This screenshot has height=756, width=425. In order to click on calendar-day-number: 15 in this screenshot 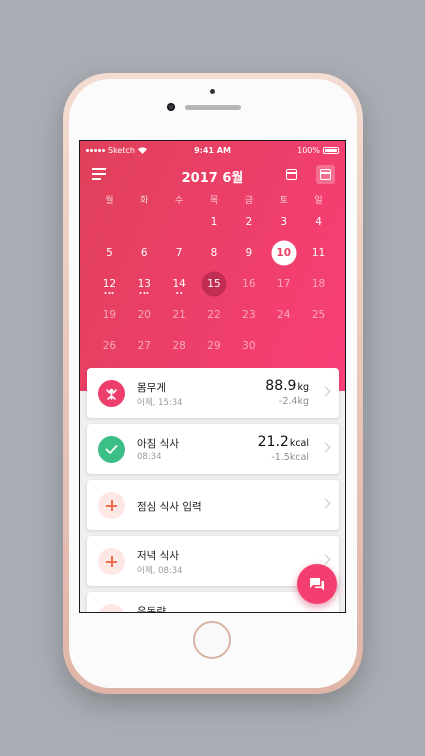, I will do `click(214, 283)`.